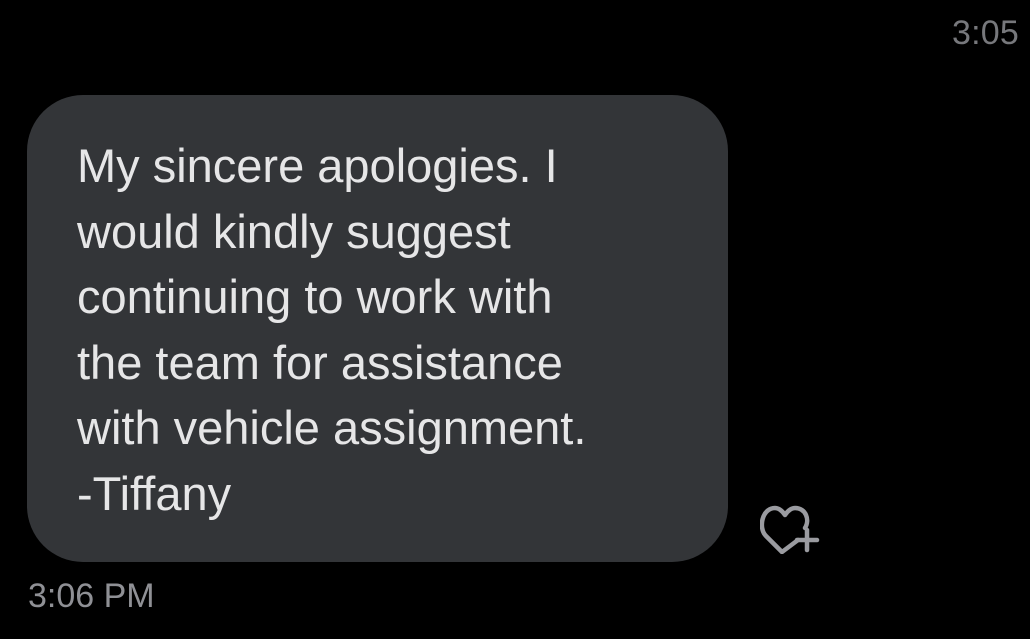  Describe the element at coordinates (91, 596) in the screenshot. I see `message-timestamp: 3:06 PM` at that location.